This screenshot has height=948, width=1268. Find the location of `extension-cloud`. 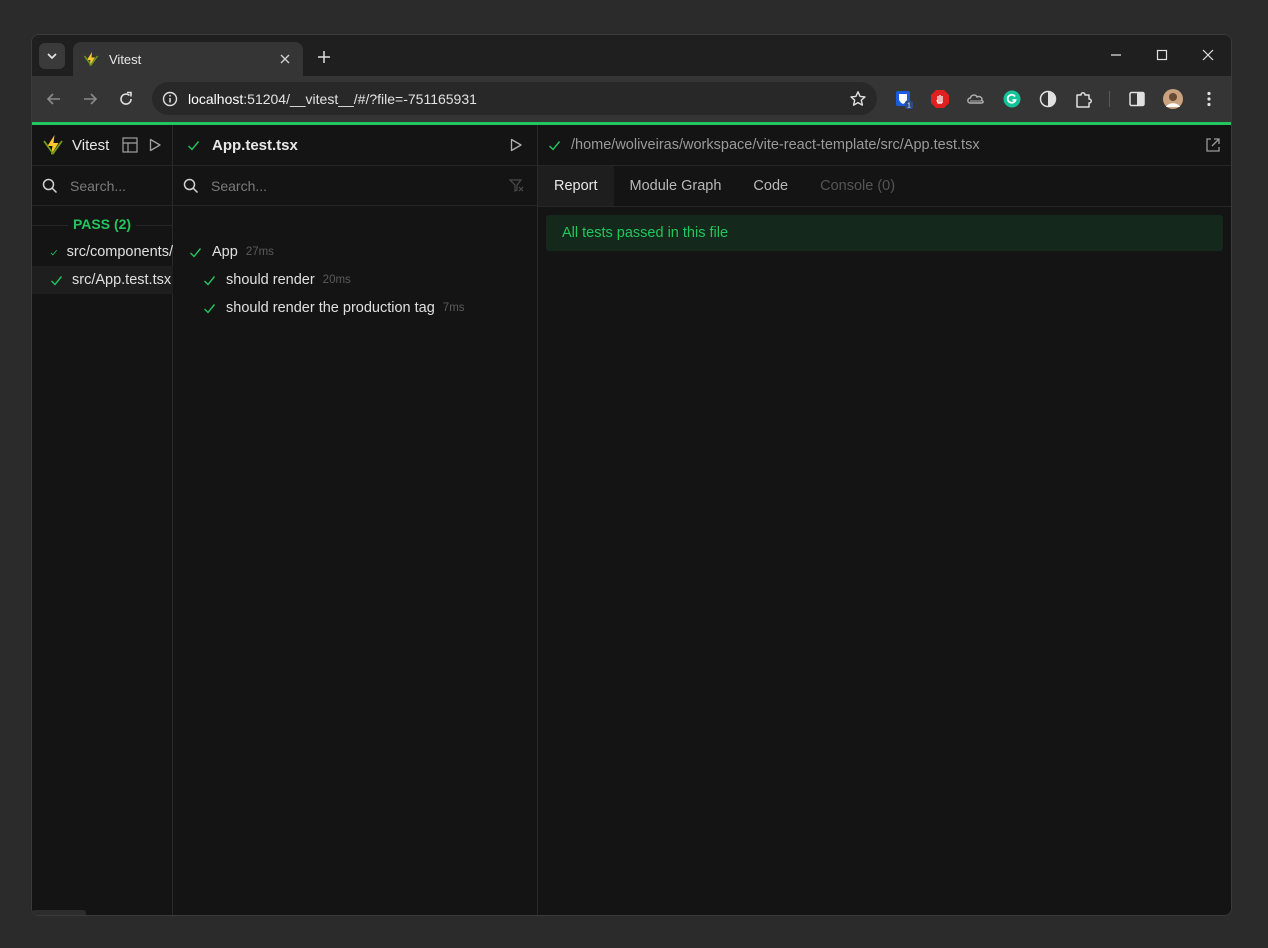

extension-cloud is located at coordinates (976, 99).